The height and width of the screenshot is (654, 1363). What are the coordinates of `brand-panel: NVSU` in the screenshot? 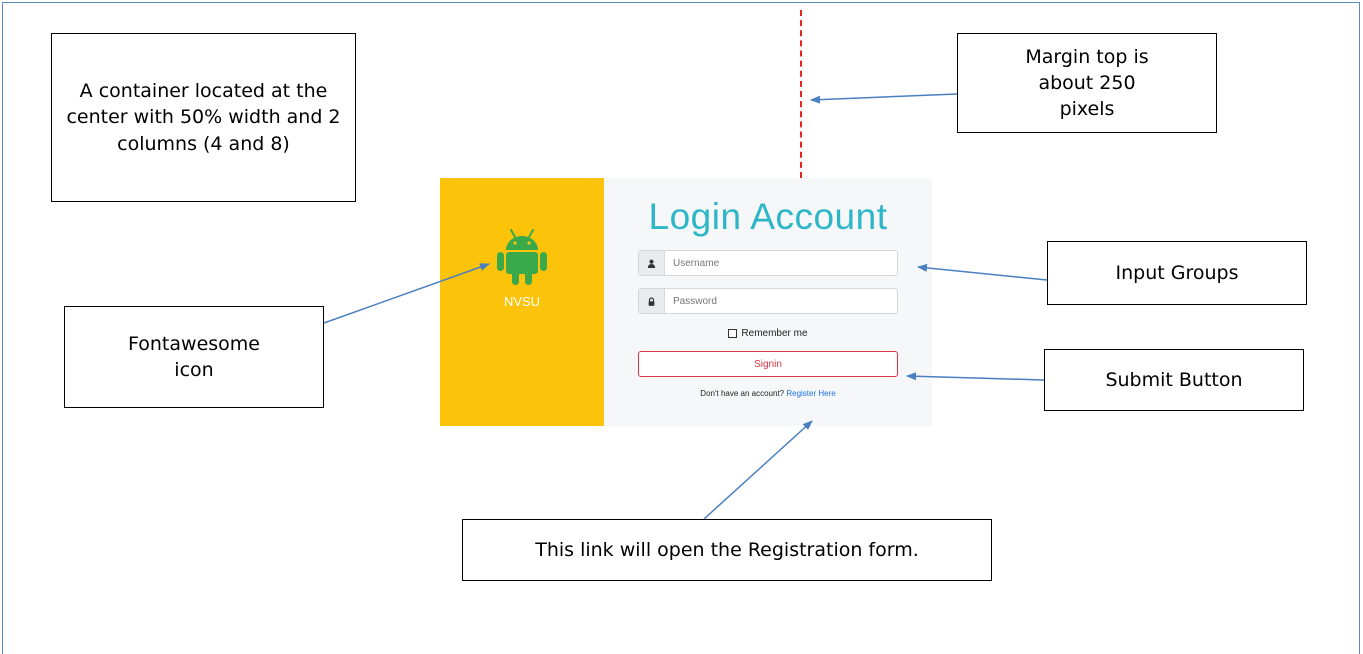 It's located at (522, 302).